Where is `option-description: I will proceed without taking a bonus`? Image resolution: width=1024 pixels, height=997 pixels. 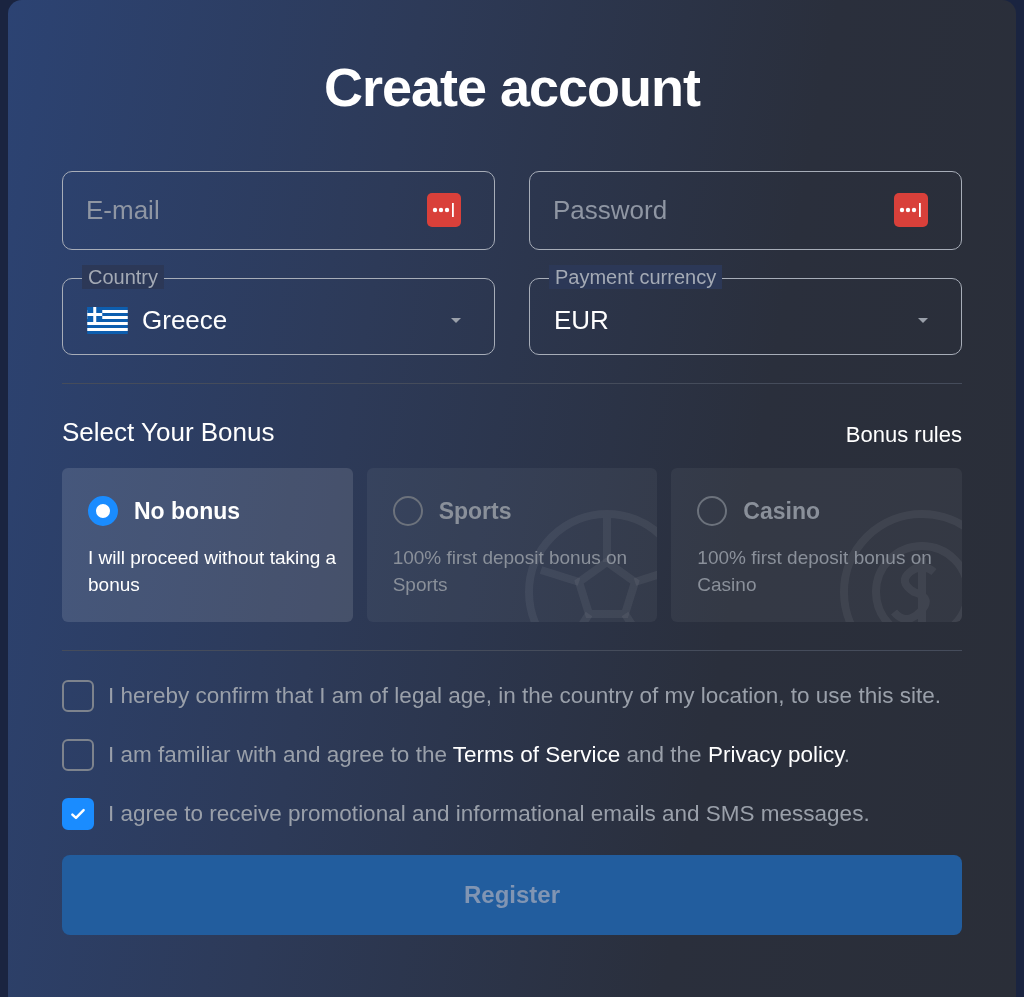
option-description: I will proceed without taking a bonus is located at coordinates (213, 571).